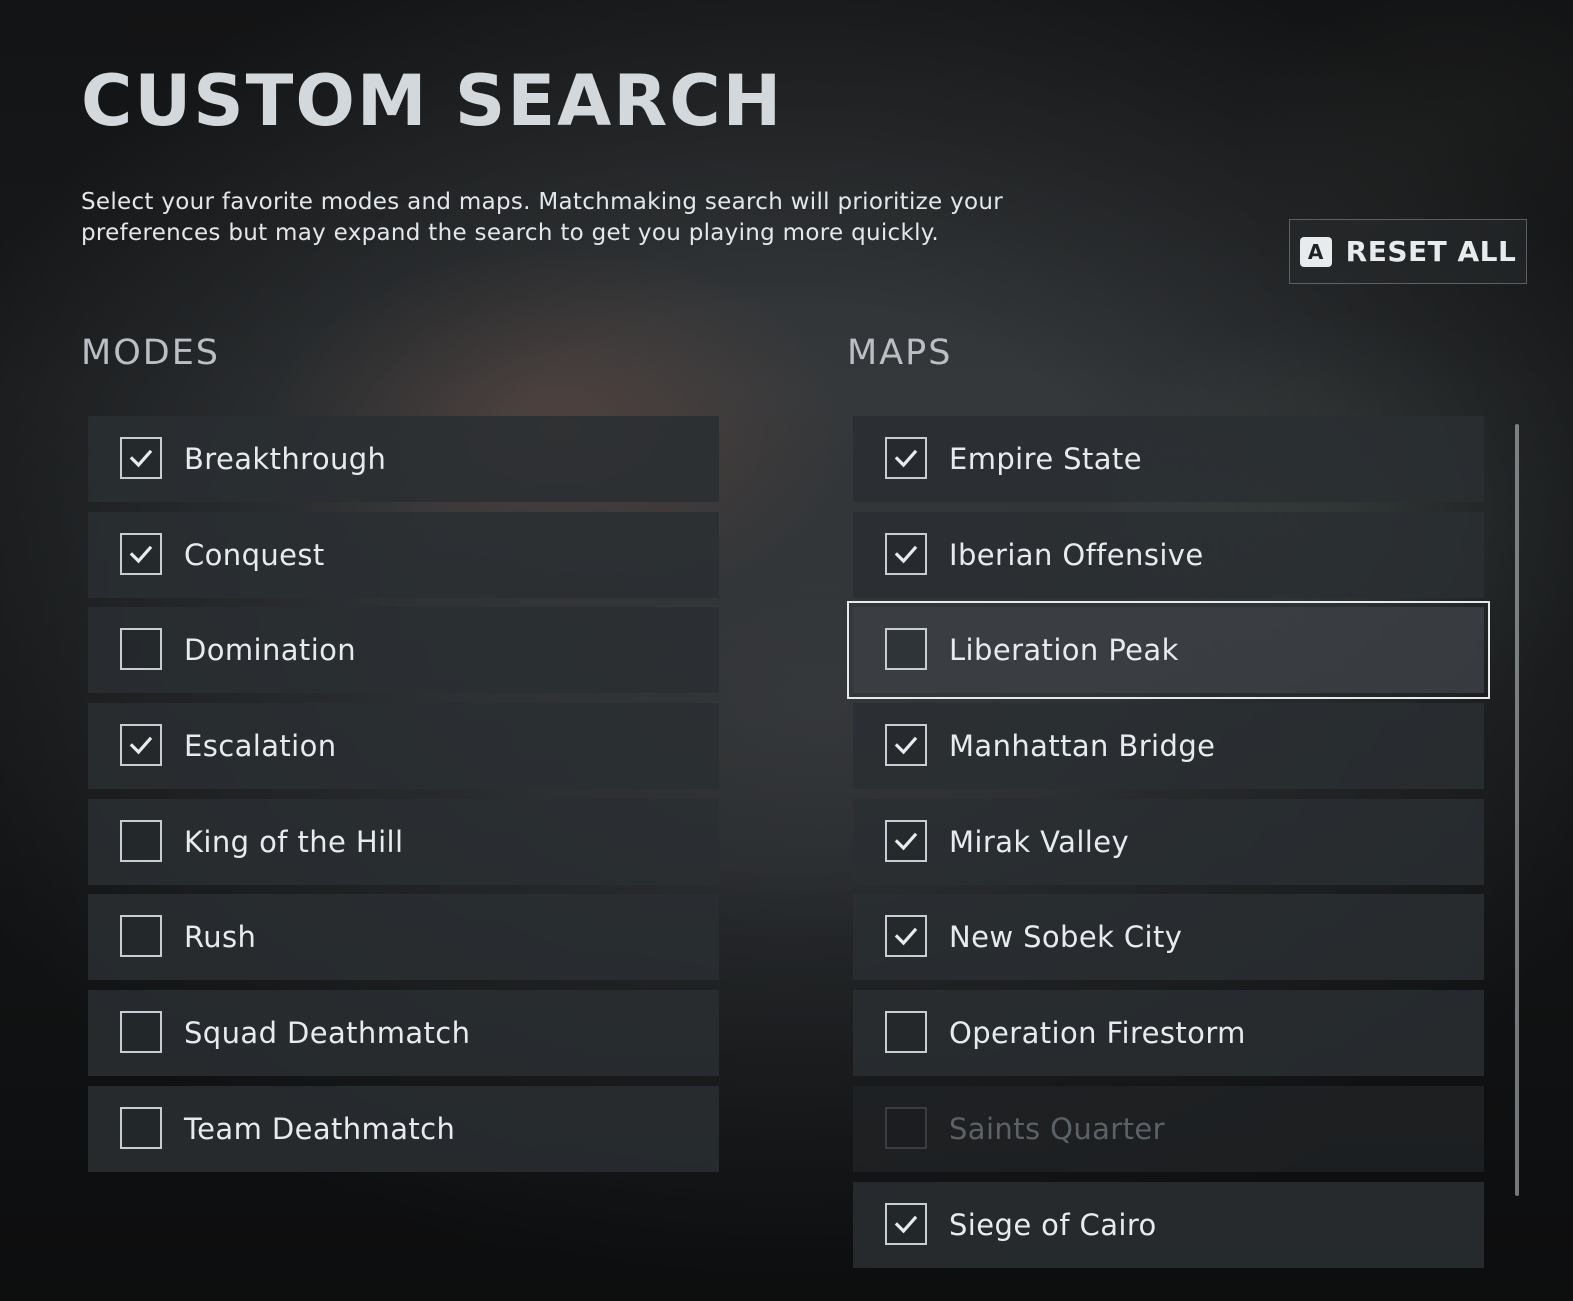 This screenshot has height=1301, width=1573. Describe the element at coordinates (1168, 459) in the screenshot. I see `map-row-empire-state: Empire State` at that location.